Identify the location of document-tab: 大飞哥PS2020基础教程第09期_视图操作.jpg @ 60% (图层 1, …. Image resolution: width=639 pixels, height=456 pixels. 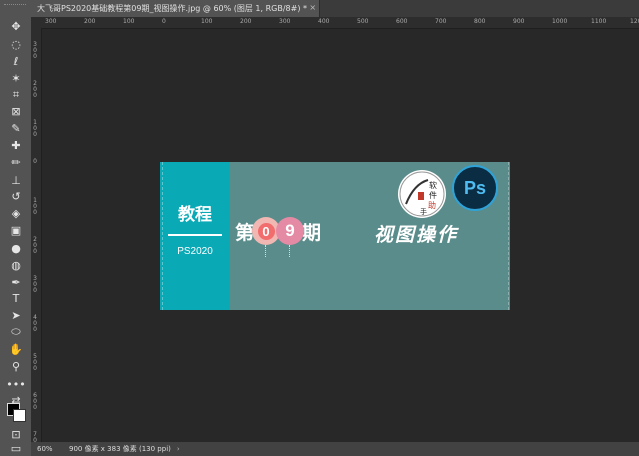
(176, 8).